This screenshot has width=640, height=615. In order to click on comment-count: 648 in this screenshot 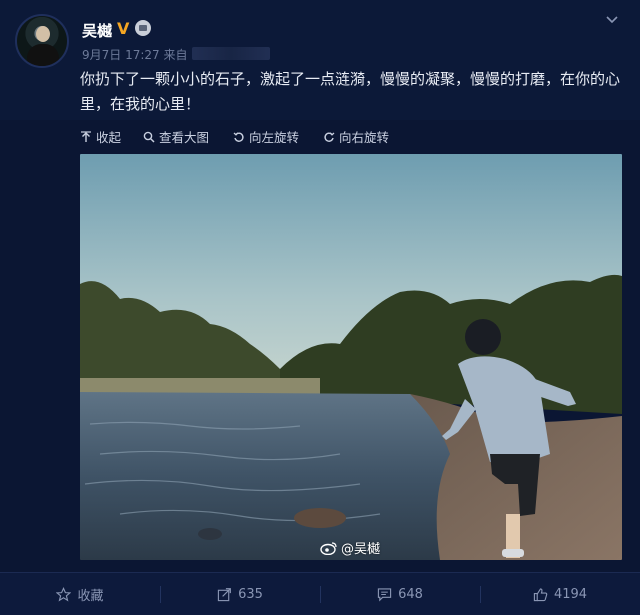, I will do `click(410, 594)`.